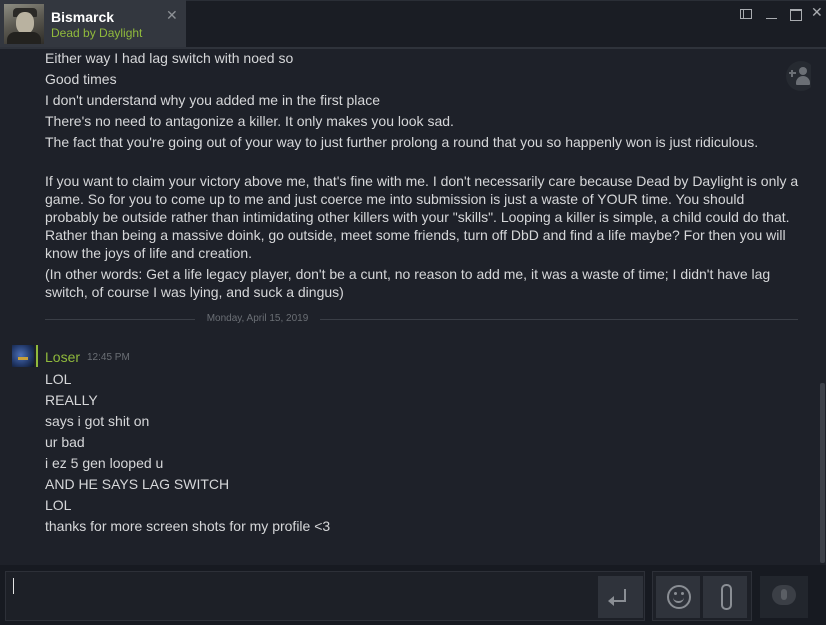 The width and height of the screenshot is (826, 625). What do you see at coordinates (792, 73) in the screenshot?
I see `add-friend-icon-plus` at bounding box center [792, 73].